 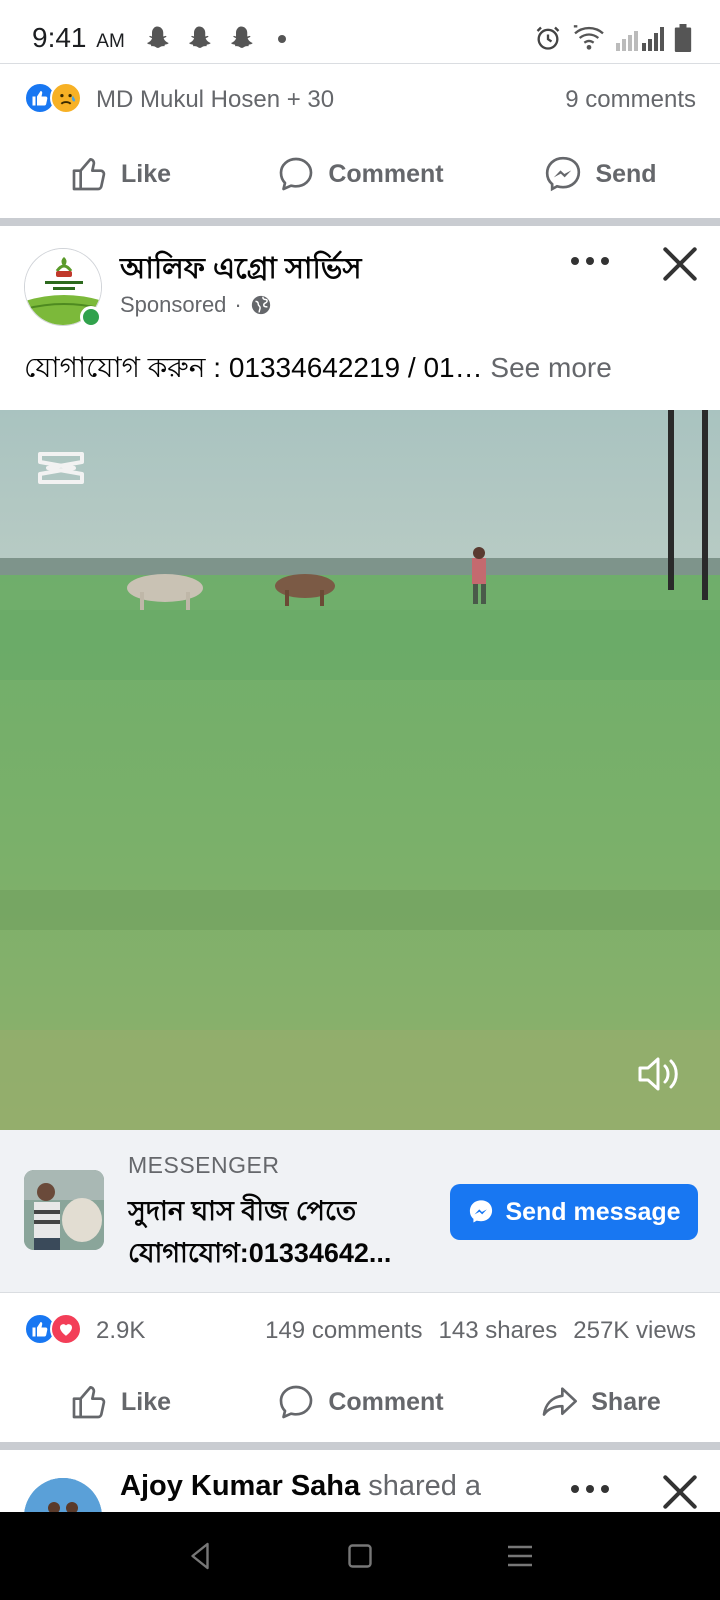 What do you see at coordinates (560, 1401) in the screenshot?
I see `share-icon` at bounding box center [560, 1401].